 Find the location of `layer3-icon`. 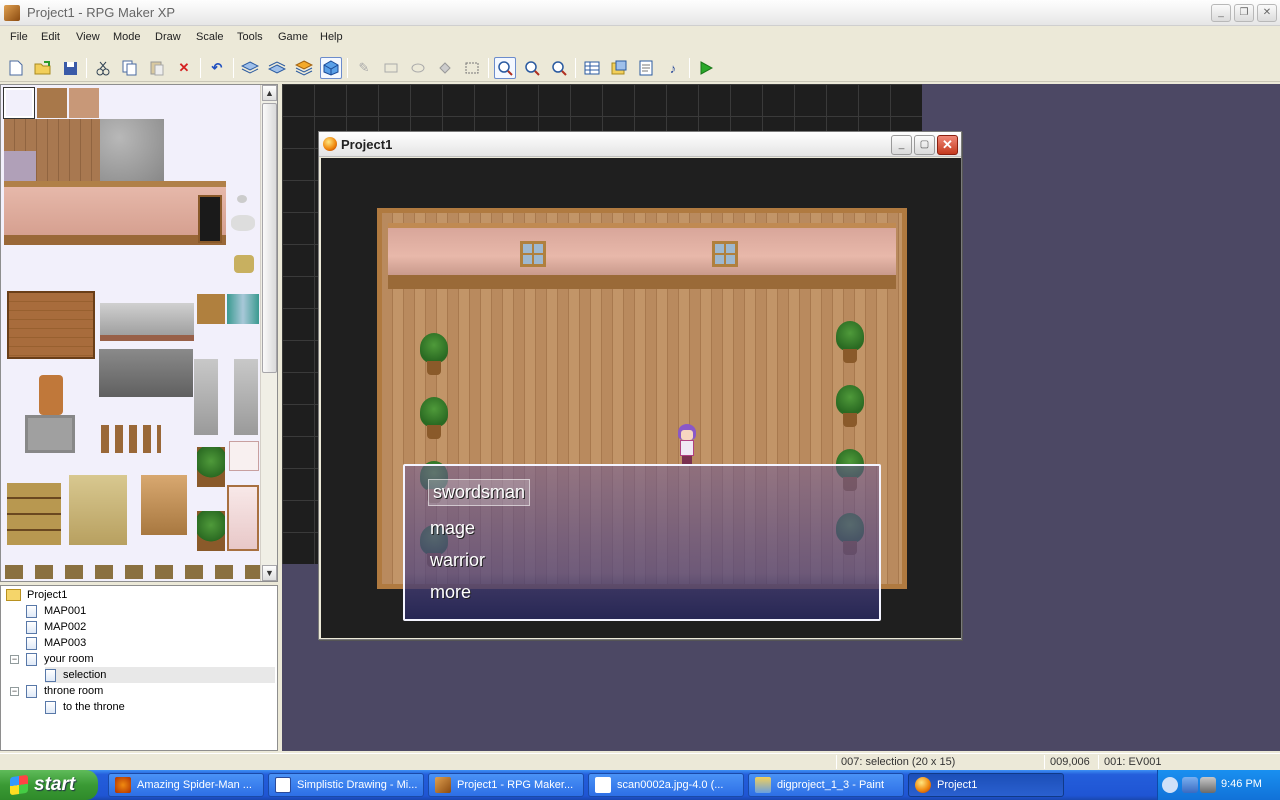

layer3-icon is located at coordinates (304, 68).